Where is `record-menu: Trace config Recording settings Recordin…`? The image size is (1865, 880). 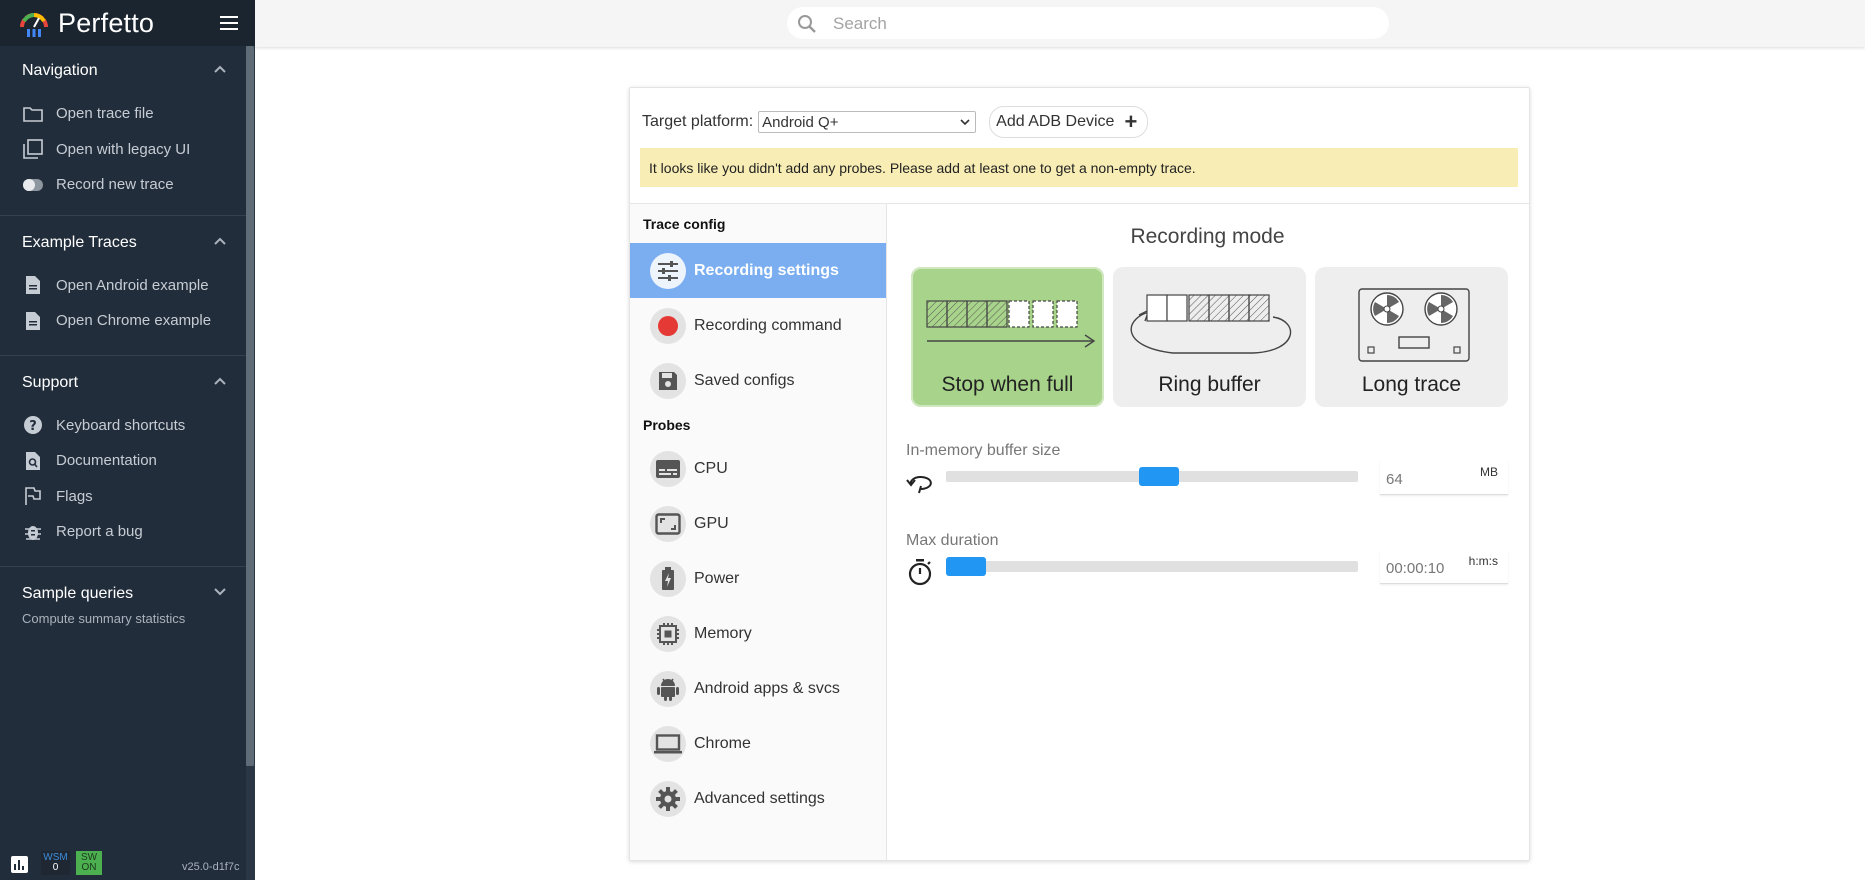
record-menu: Trace config Recording settings Recordin… is located at coordinates (758, 532).